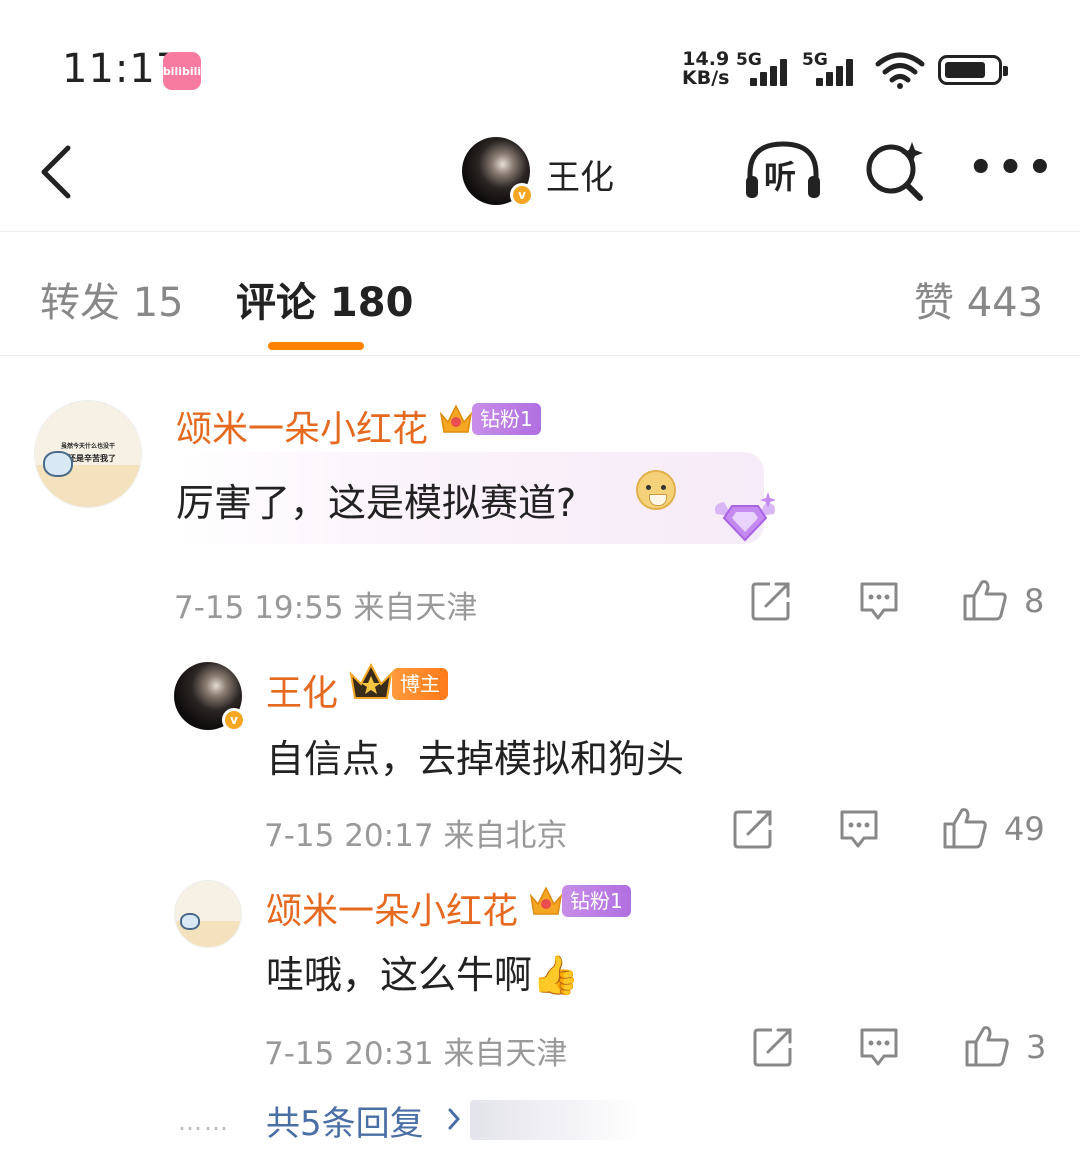  Describe the element at coordinates (326, 608) in the screenshot. I see `comment-time-location: 7-15 19:55 来自天津` at that location.